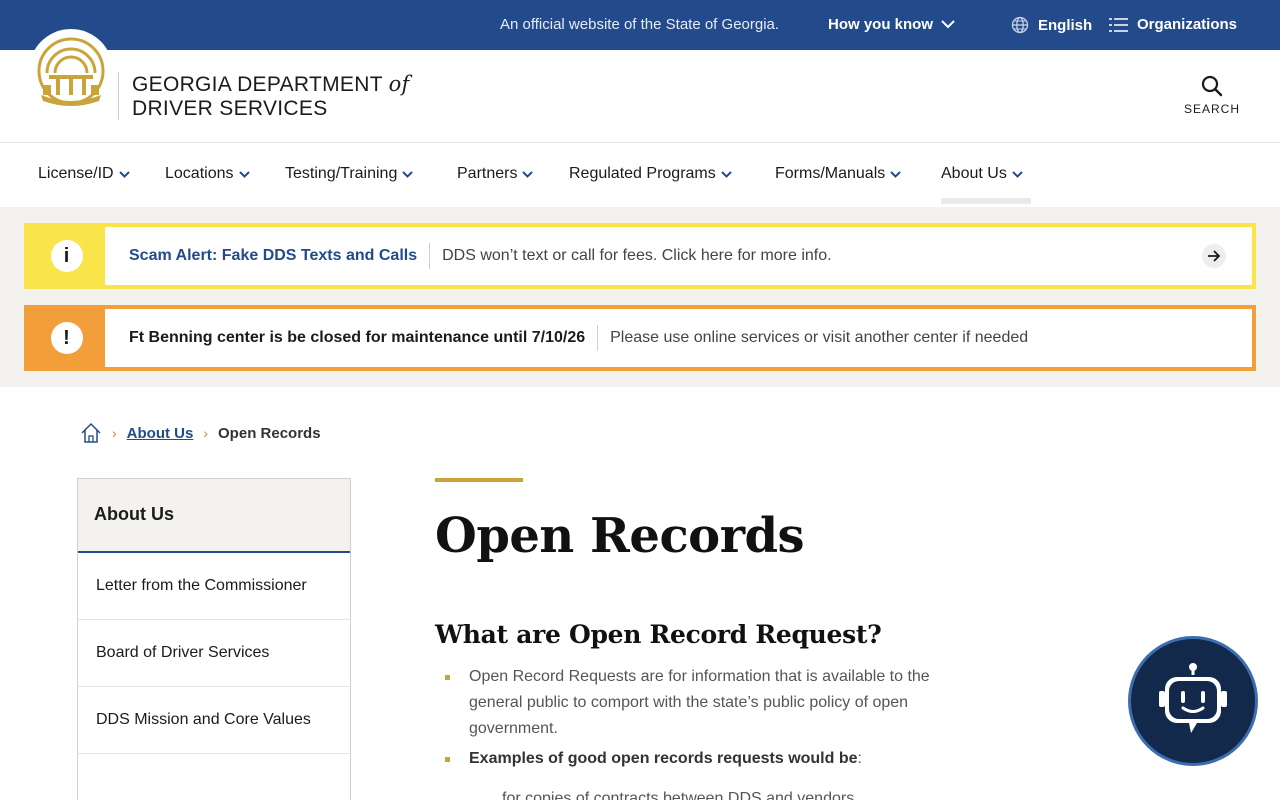  Describe the element at coordinates (620, 536) in the screenshot. I see `page-title: Open Records` at that location.